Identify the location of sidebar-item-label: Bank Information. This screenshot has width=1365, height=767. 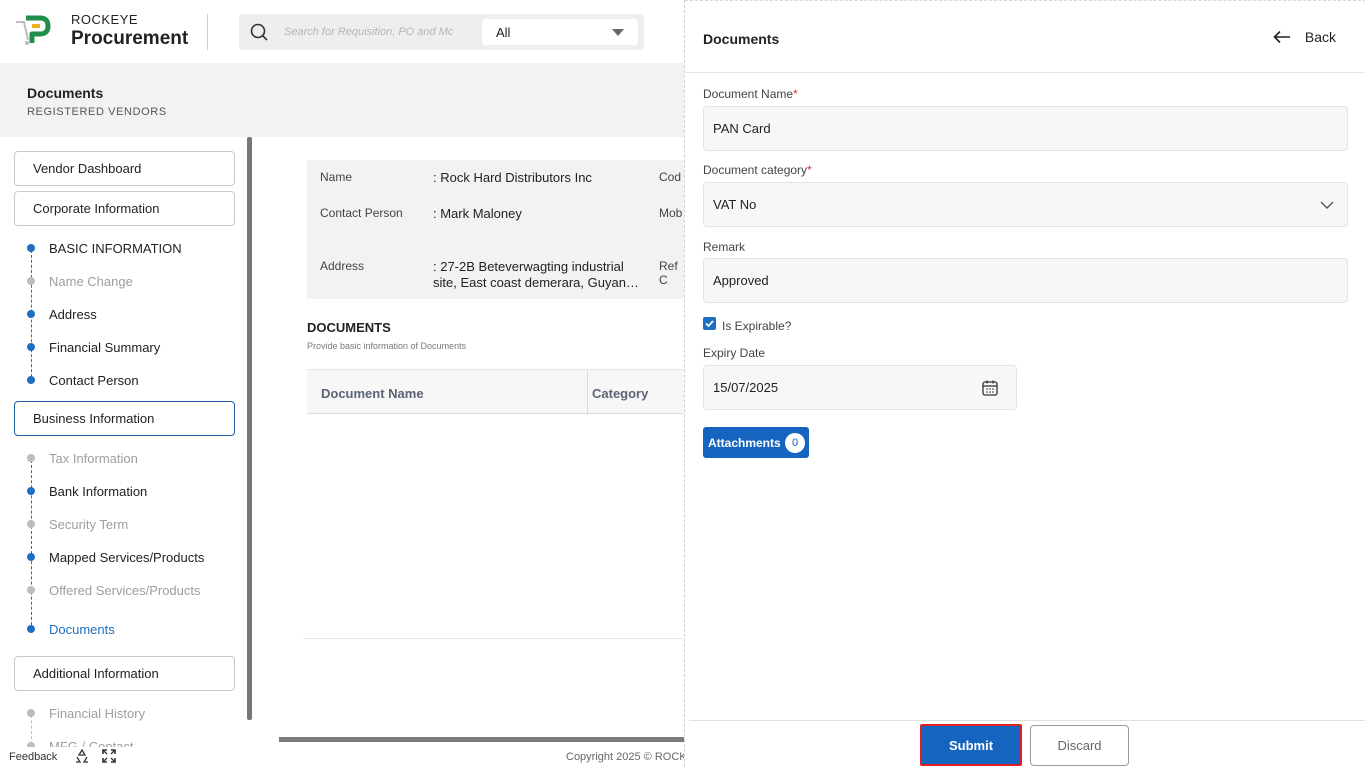
(98, 491).